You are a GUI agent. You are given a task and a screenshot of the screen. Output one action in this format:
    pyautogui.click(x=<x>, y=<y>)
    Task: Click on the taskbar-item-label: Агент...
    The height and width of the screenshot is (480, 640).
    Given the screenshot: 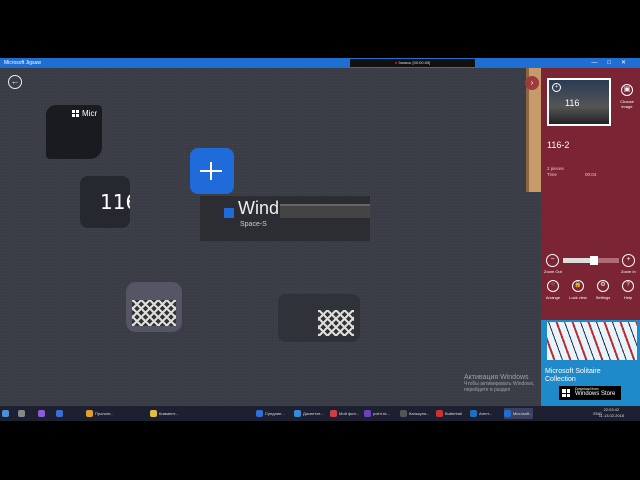 What is the action you would take?
    pyautogui.click(x=486, y=413)
    